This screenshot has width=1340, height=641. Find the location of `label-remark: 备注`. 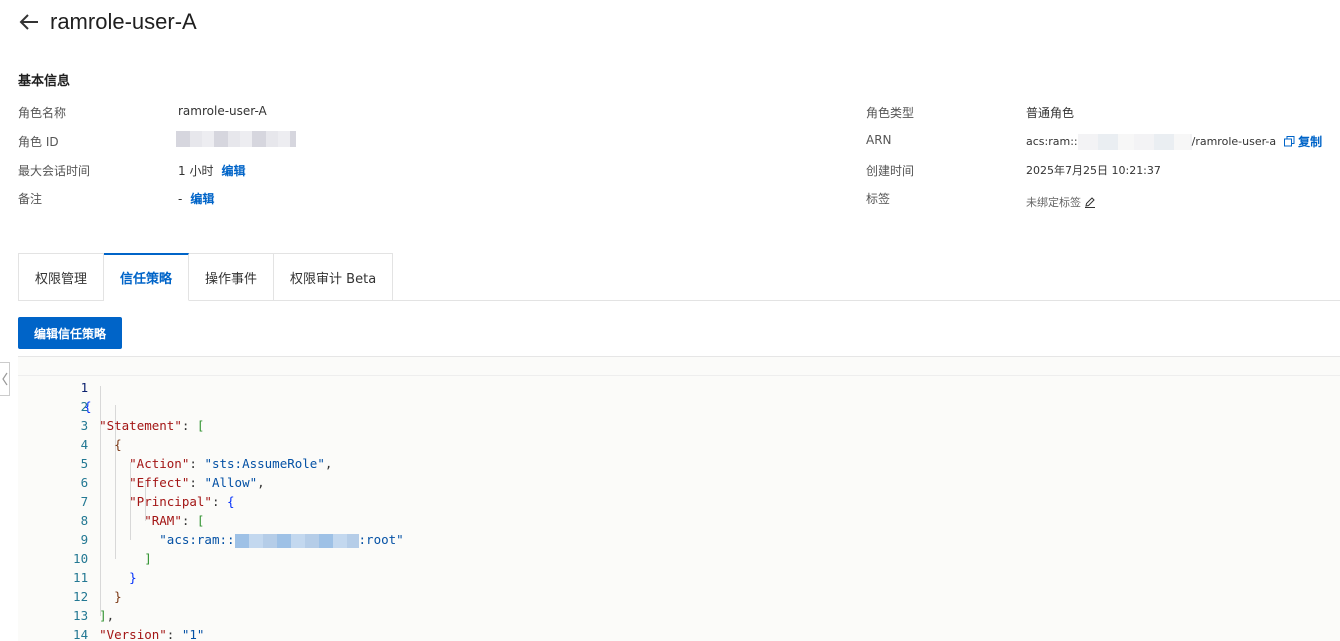

label-remark: 备注 is located at coordinates (30, 199).